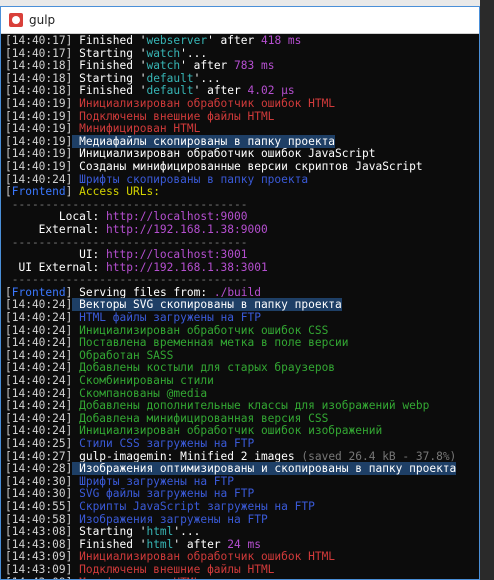 The image size is (494, 580). What do you see at coordinates (170, 519) in the screenshot?
I see `console-text: Изображения загружены на FTP` at bounding box center [170, 519].